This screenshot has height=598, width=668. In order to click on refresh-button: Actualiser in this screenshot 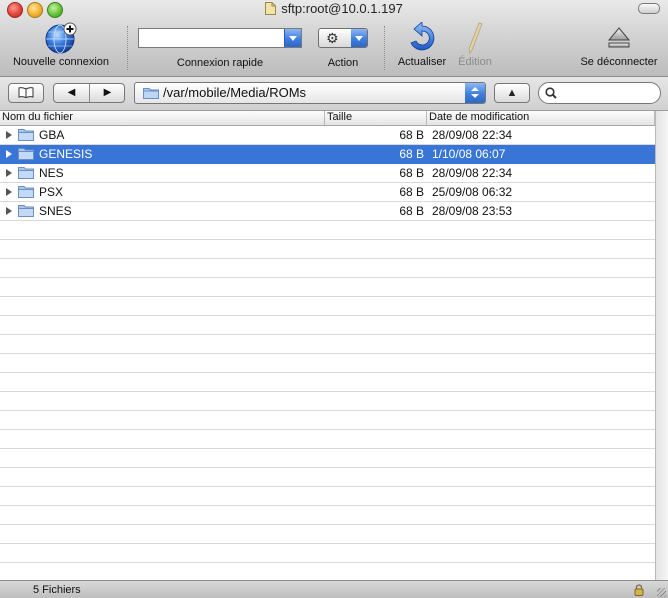, I will do `click(422, 44)`.